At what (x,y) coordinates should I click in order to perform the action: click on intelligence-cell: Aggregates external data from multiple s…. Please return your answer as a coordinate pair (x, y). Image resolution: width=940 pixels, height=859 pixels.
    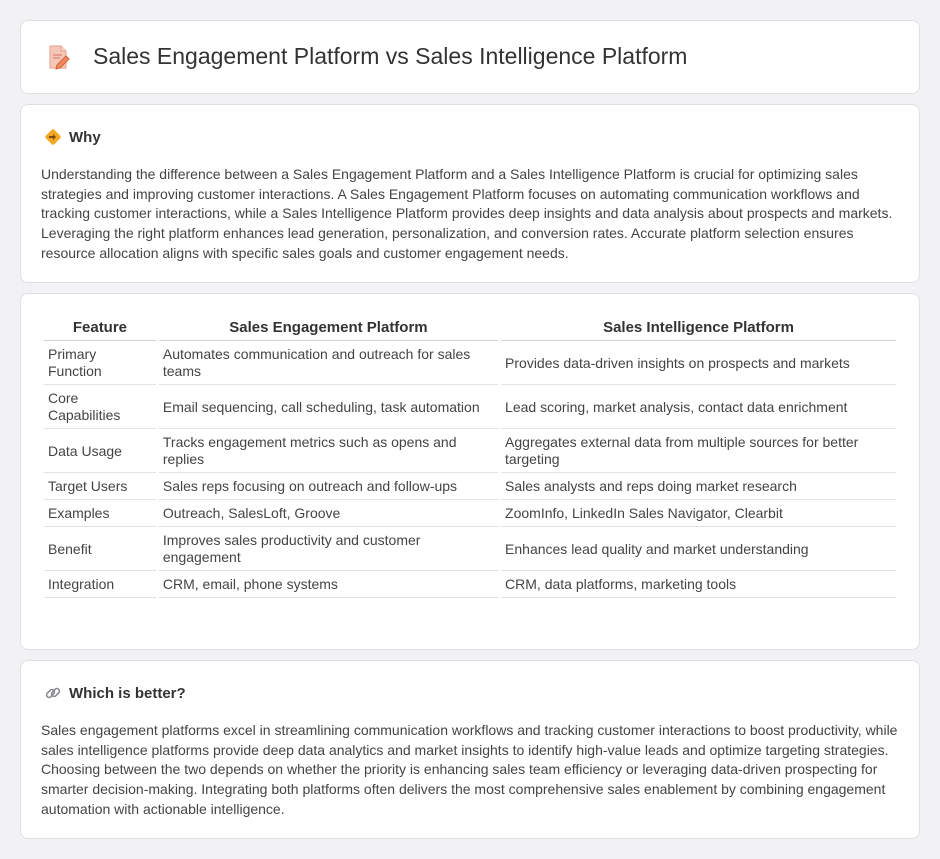
    Looking at the image, I should click on (698, 451).